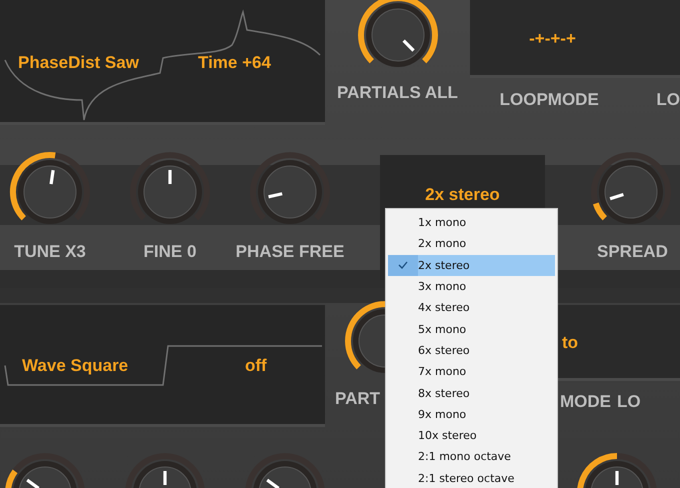 The height and width of the screenshot is (488, 680). Describe the element at coordinates (569, 343) in the screenshot. I see `loop-pattern: to` at that location.